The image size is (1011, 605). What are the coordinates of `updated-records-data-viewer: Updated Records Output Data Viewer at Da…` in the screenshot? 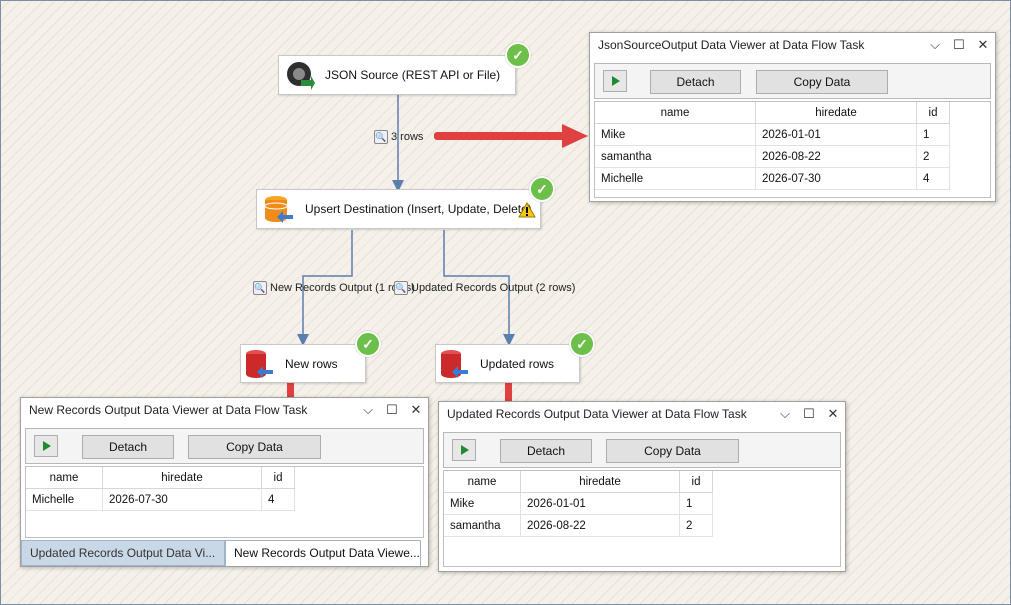 It's located at (642, 486).